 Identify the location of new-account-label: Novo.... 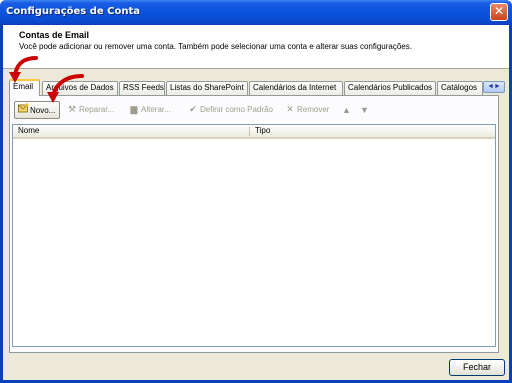
(43, 110).